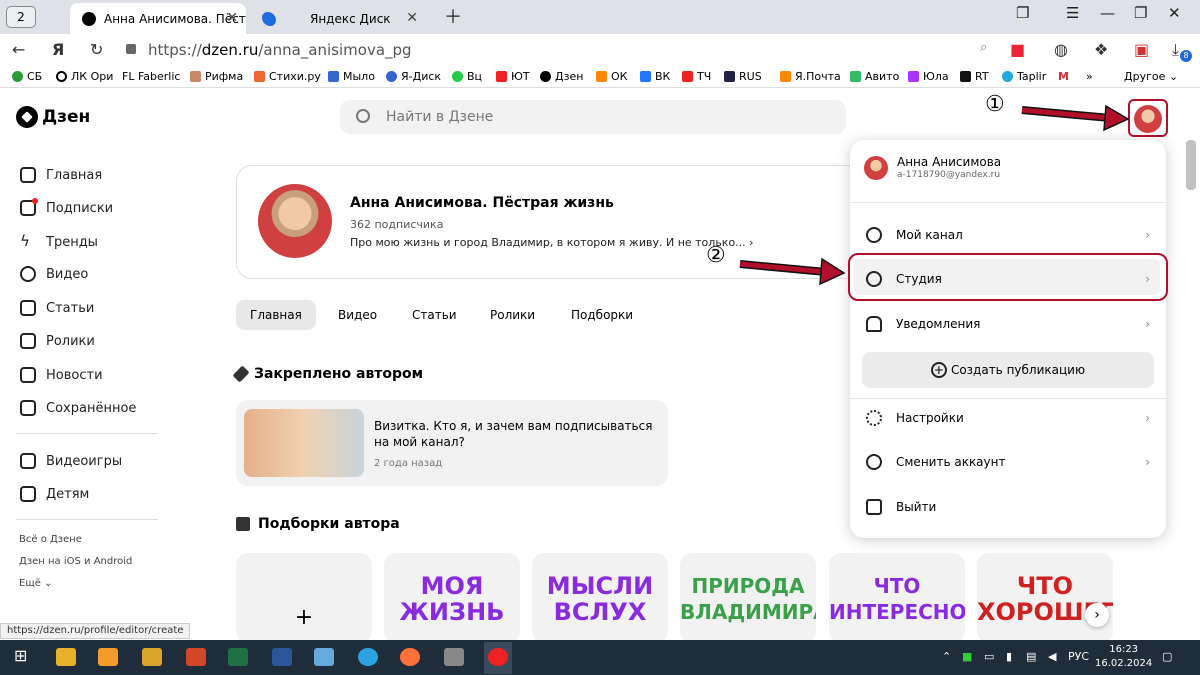 The image size is (1200, 675). What do you see at coordinates (1011, 324) in the screenshot?
I see `menu-item-notifications: Уведомления ›` at bounding box center [1011, 324].